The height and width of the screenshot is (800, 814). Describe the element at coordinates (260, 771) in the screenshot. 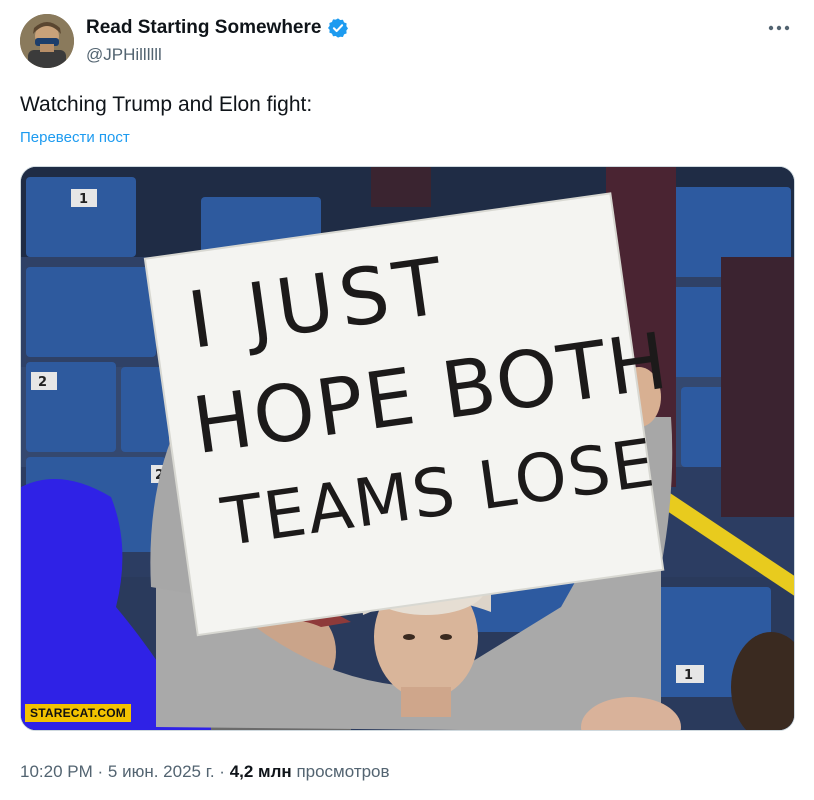

I see `views-count: 4,2 млн` at that location.